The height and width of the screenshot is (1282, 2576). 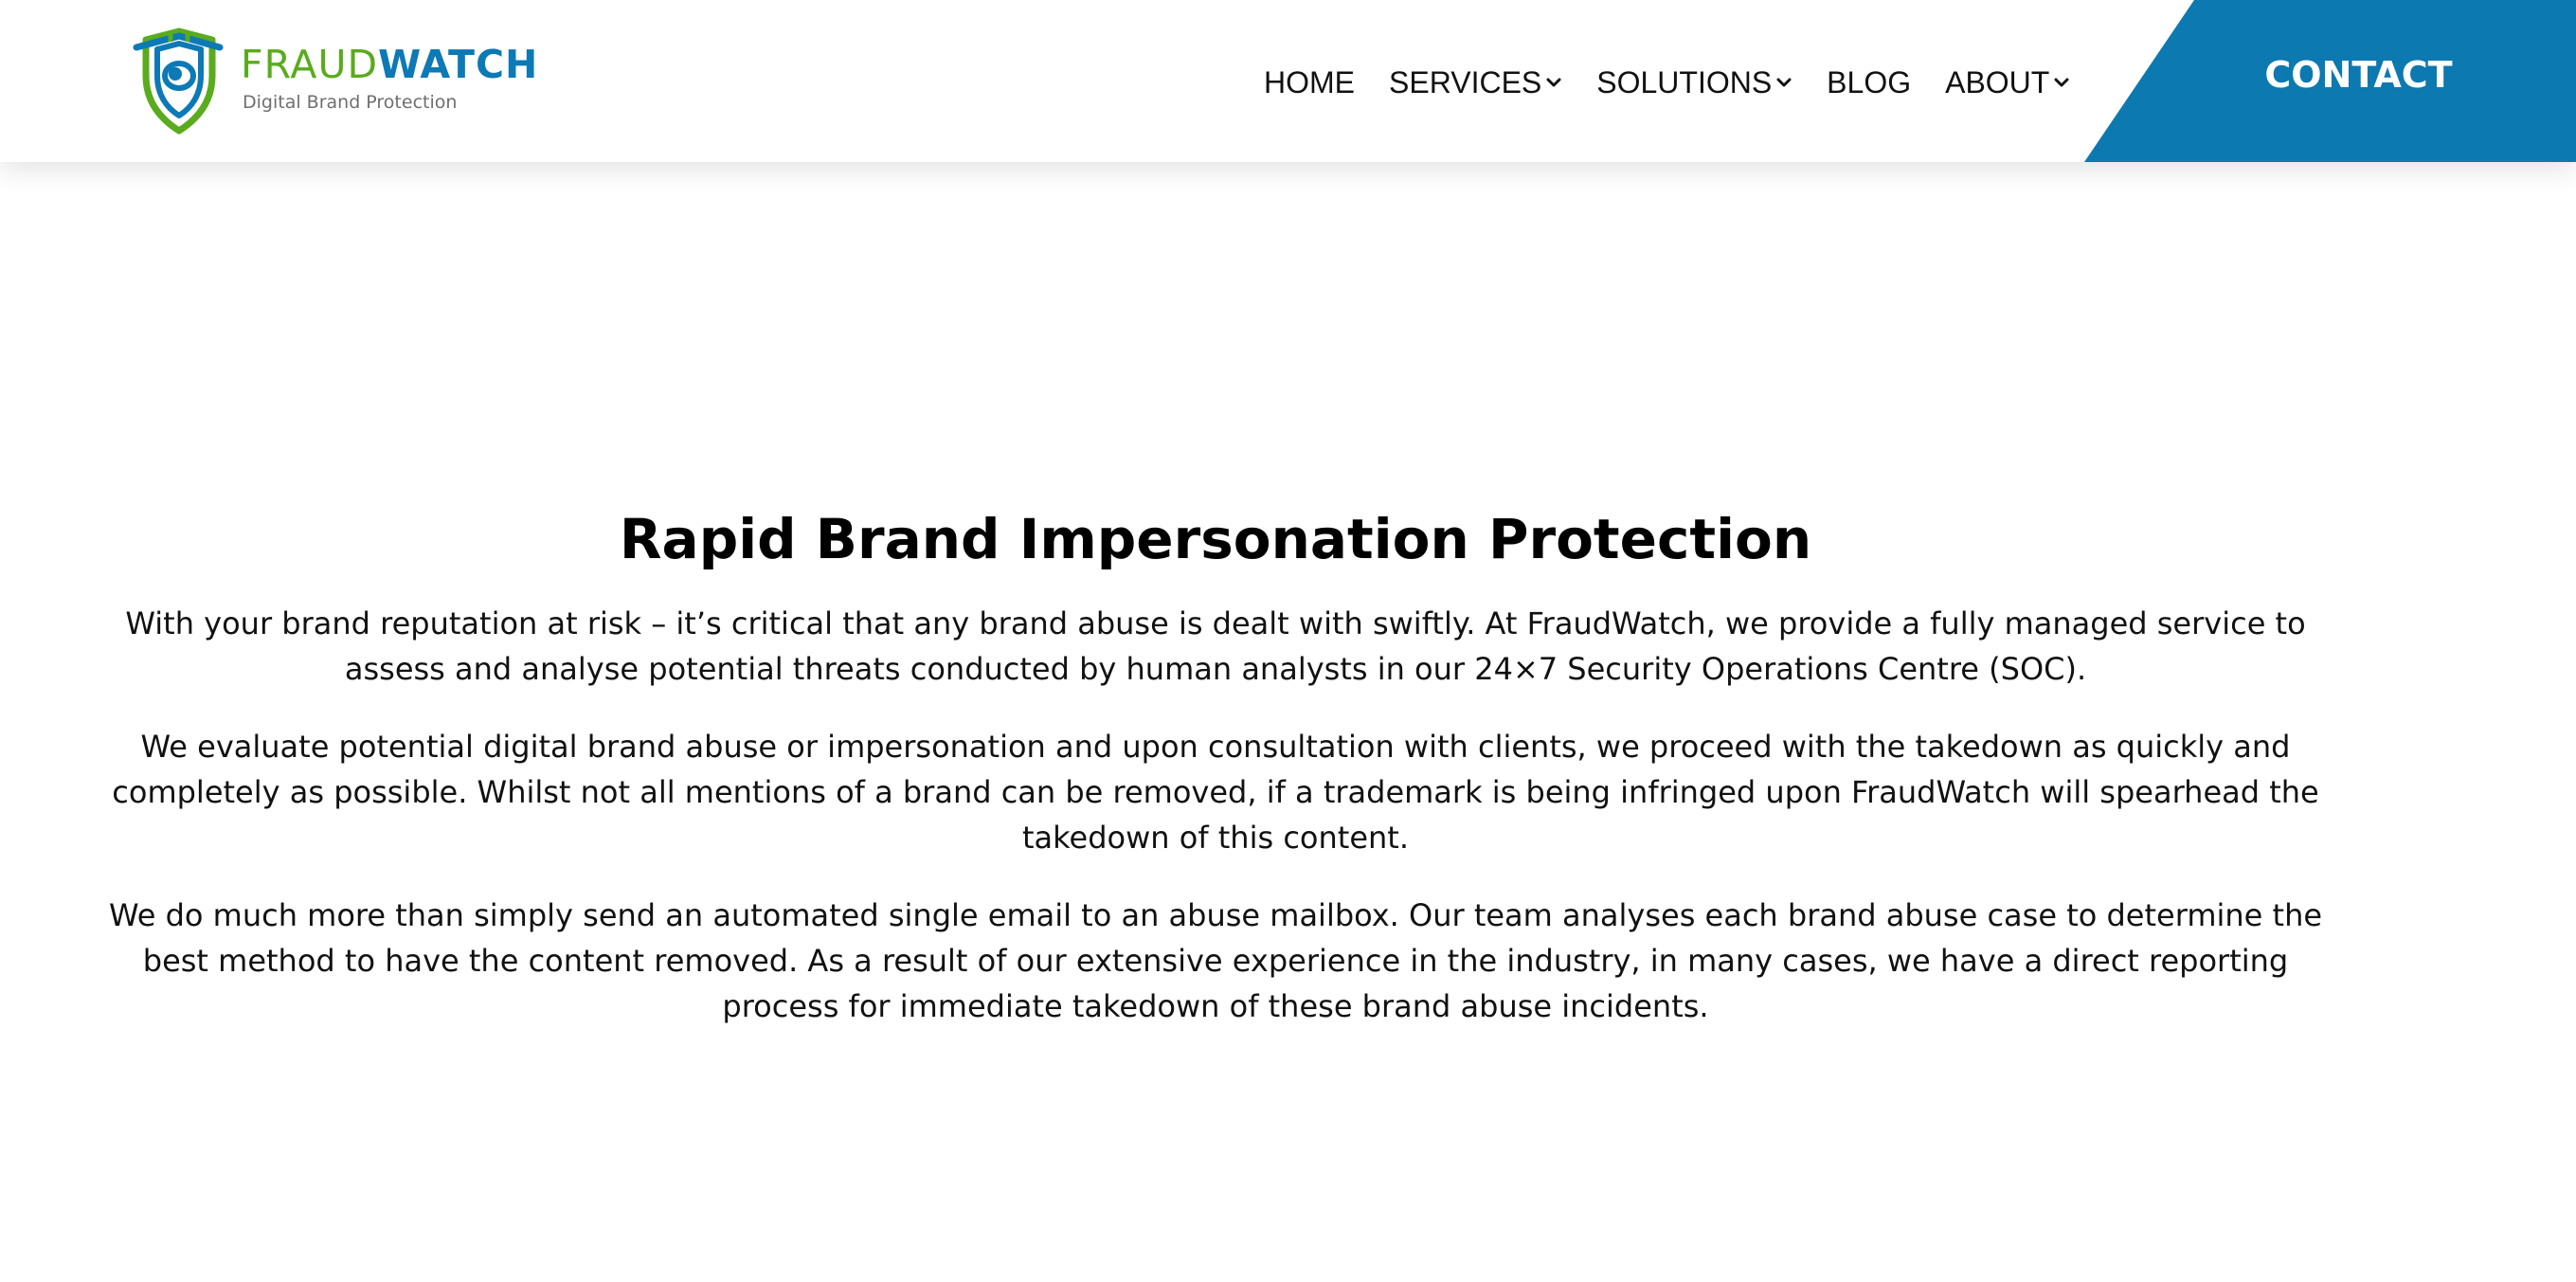 What do you see at coordinates (178, 81) in the screenshot?
I see `shield-eye-logo-icon` at bounding box center [178, 81].